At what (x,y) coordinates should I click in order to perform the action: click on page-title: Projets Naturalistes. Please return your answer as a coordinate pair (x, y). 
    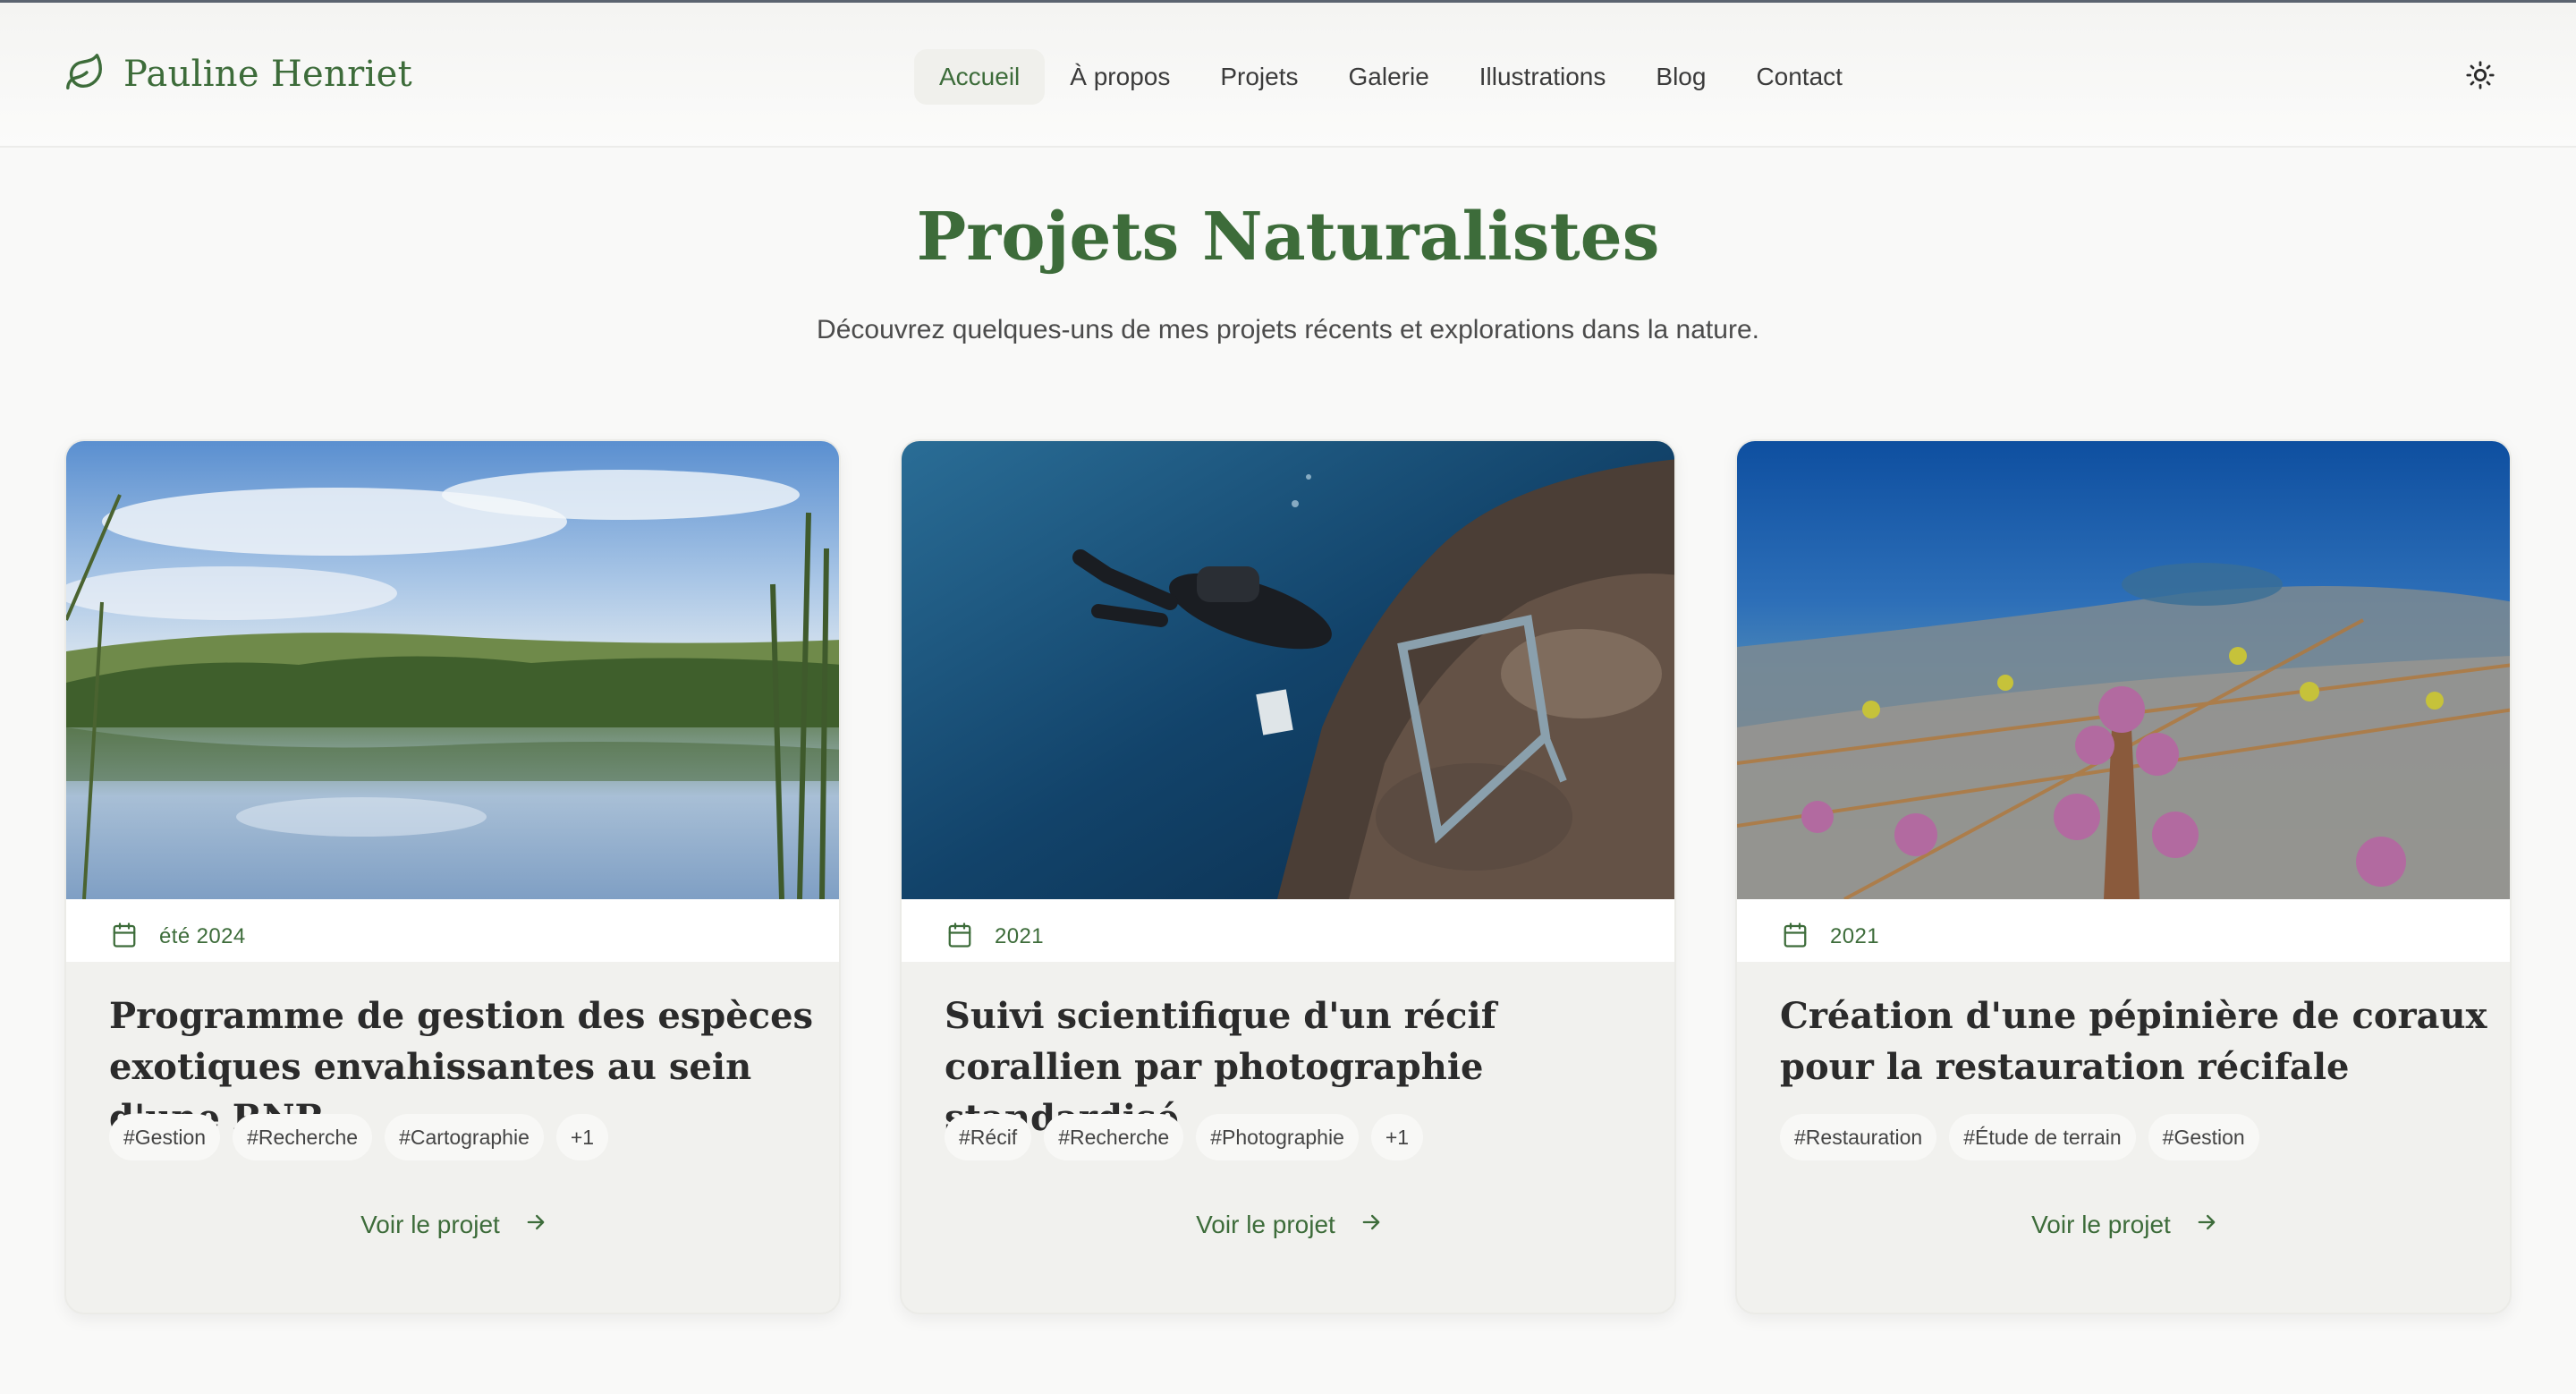
    Looking at the image, I should click on (1288, 237).